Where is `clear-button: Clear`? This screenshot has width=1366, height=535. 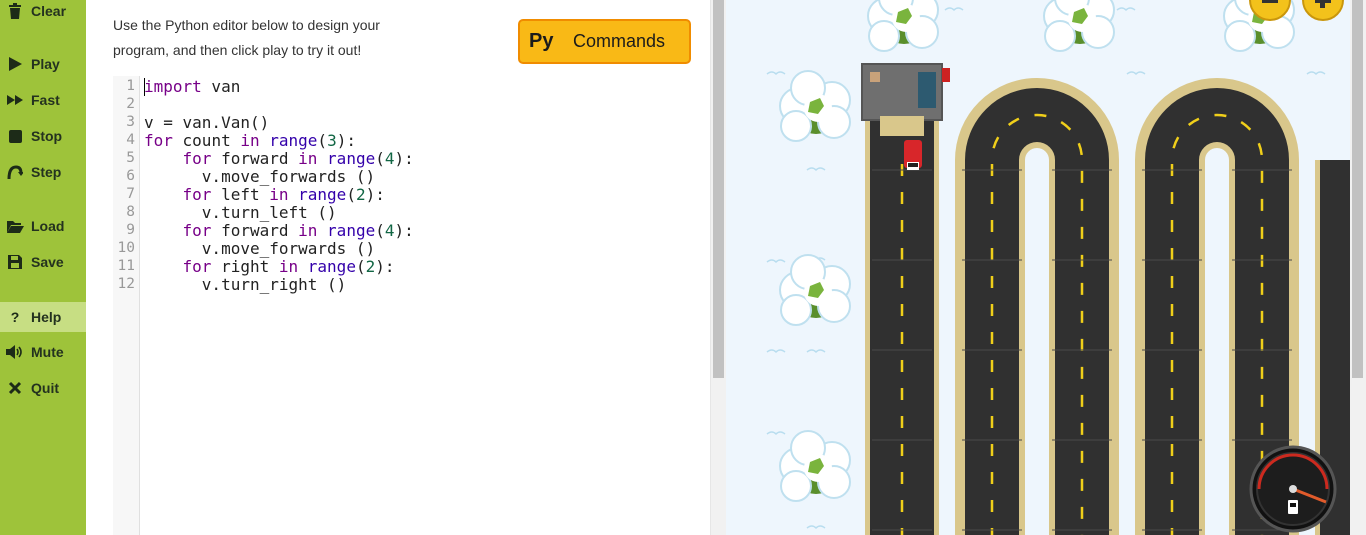
clear-button: Clear is located at coordinates (43, 13).